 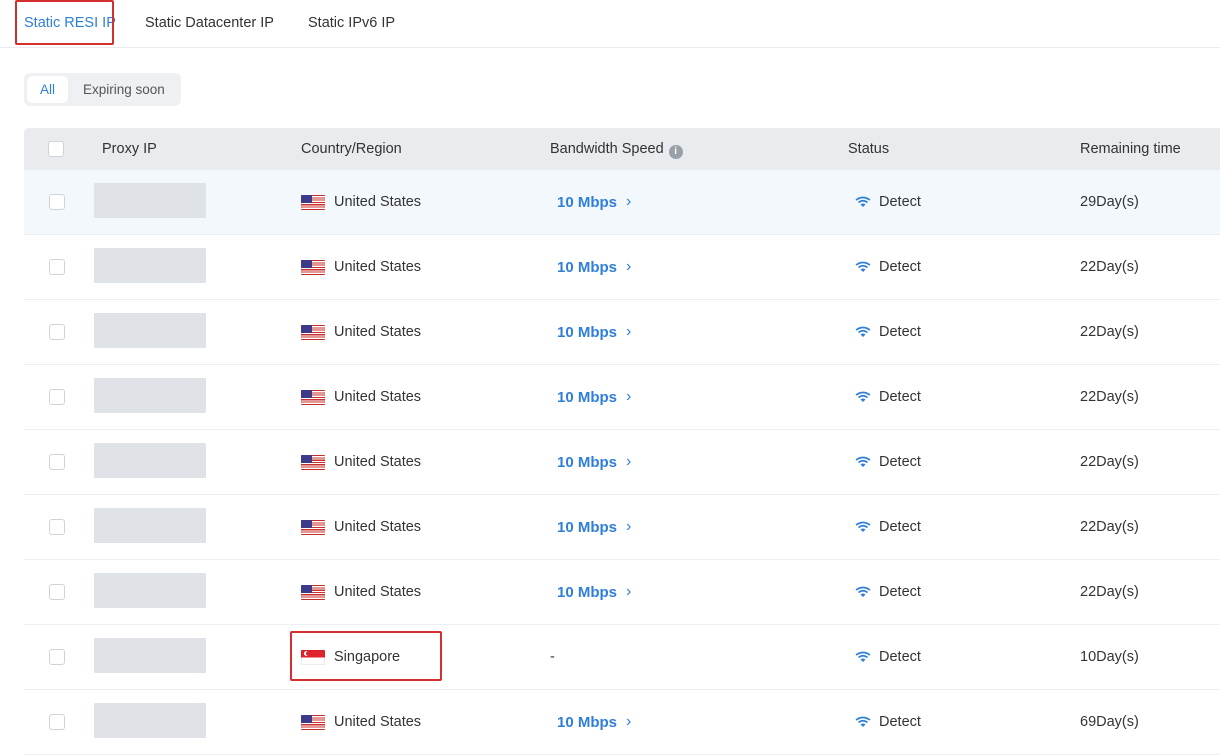 What do you see at coordinates (1130, 149) in the screenshot?
I see `header-remaining-time: Remaining time` at bounding box center [1130, 149].